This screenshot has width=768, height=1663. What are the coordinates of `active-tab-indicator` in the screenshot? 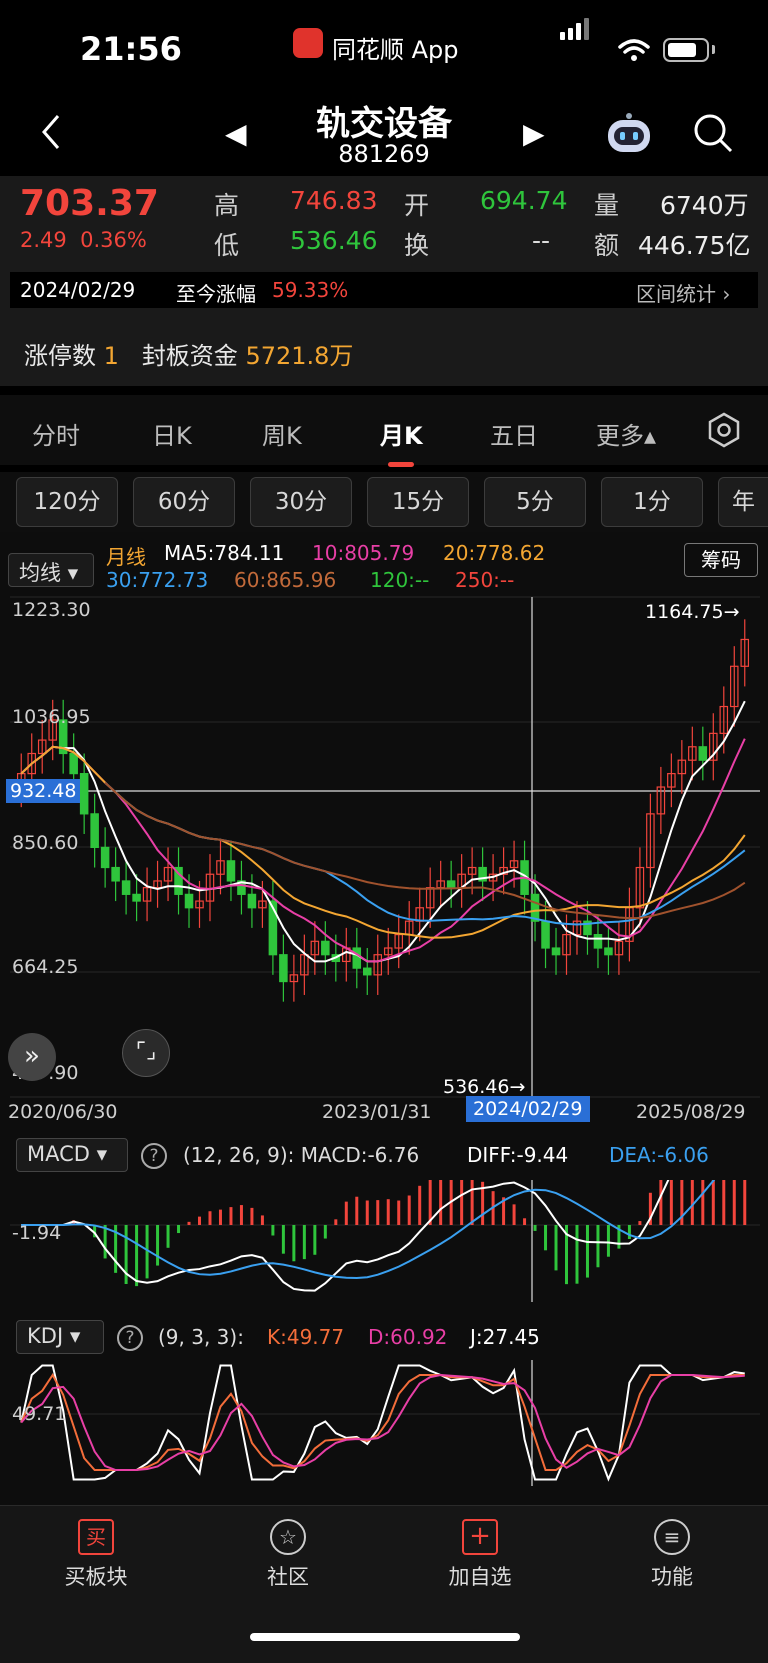 It's located at (401, 464).